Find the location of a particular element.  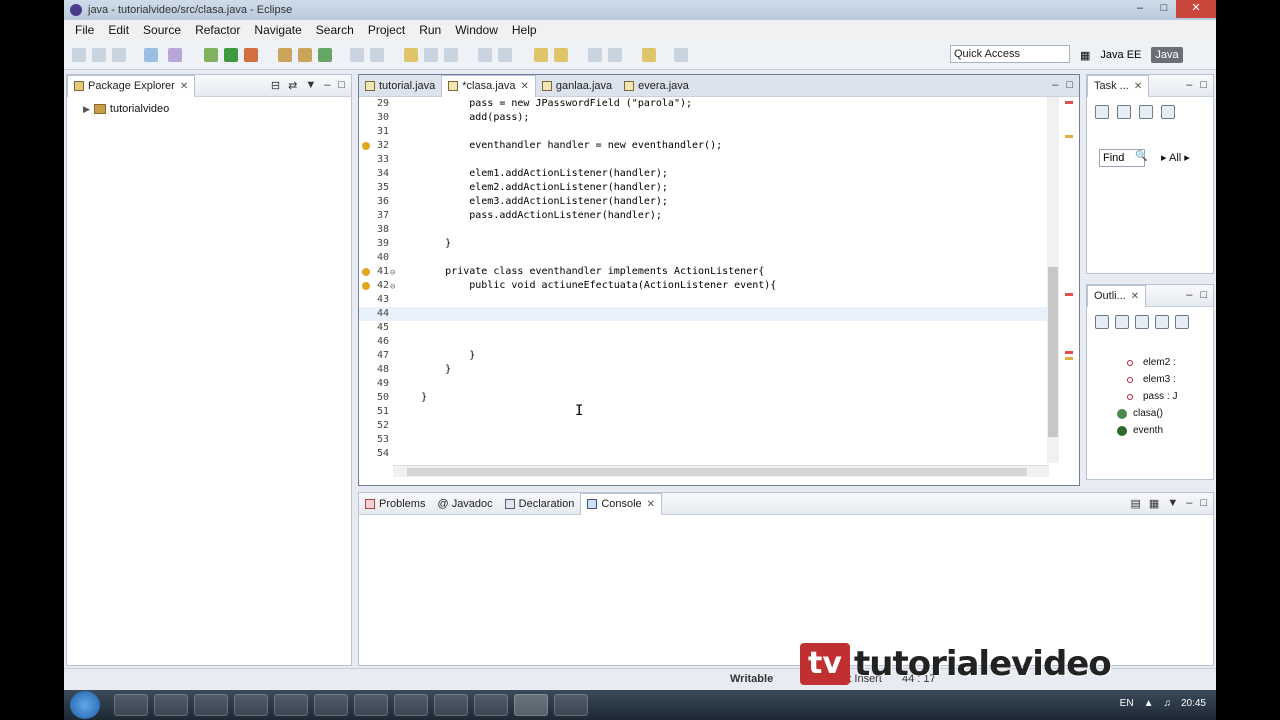

sort-icon is located at coordinates (1102, 322).